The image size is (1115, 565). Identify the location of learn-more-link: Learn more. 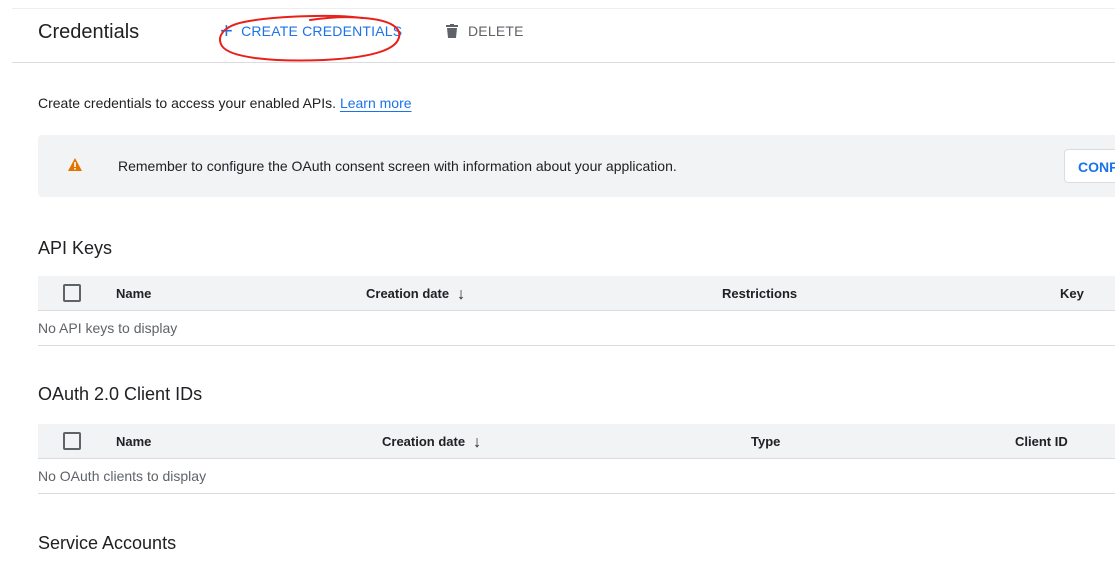
(376, 103).